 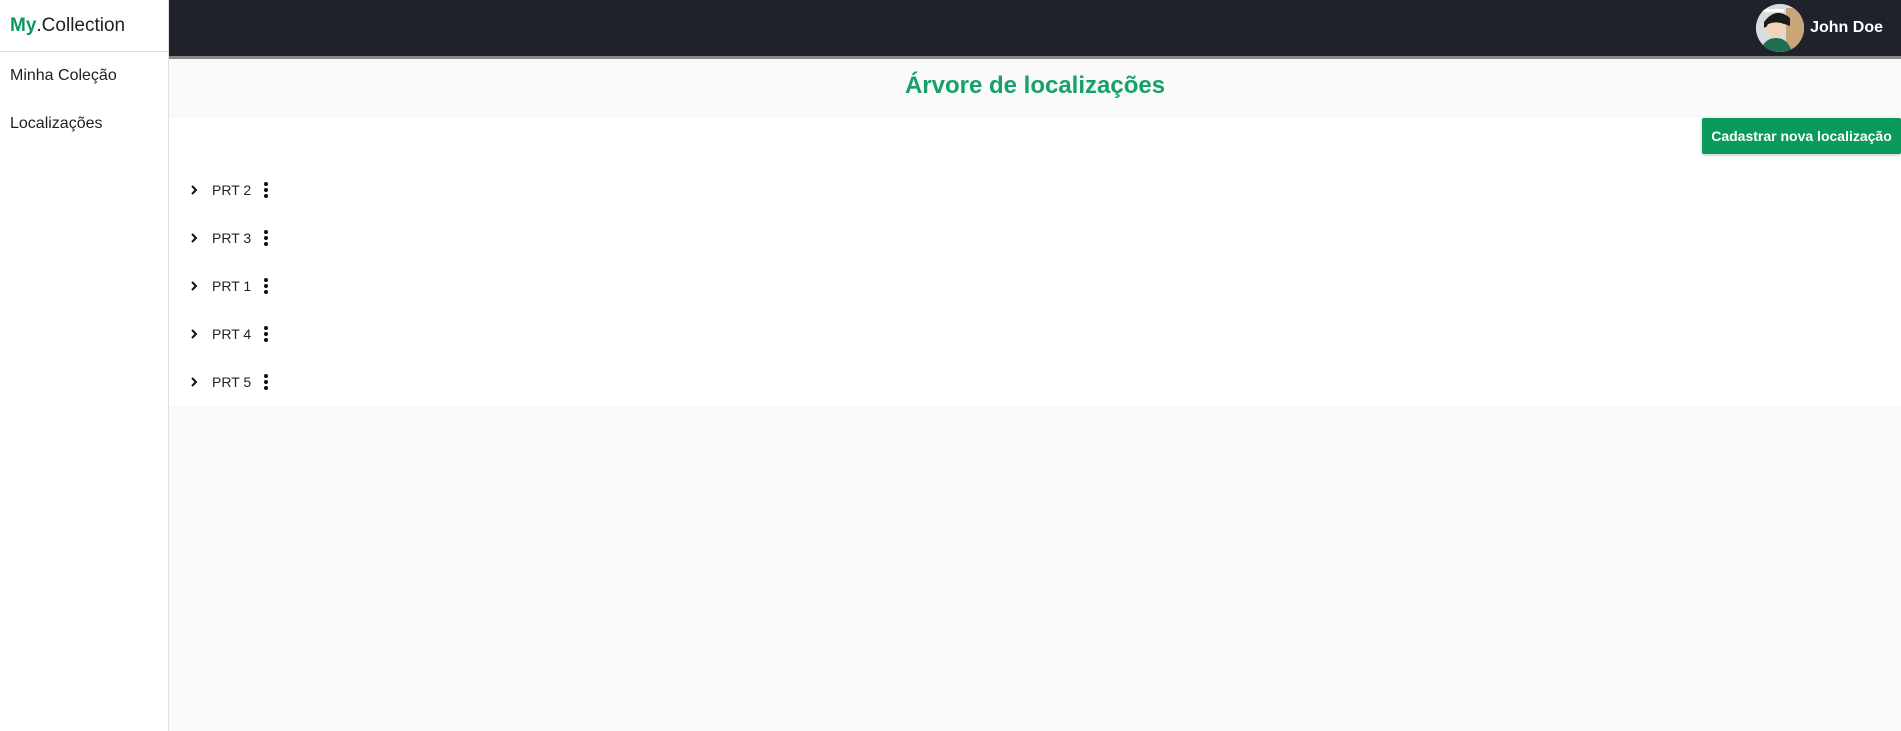 I want to click on brand-bold: My, so click(x=23, y=25).